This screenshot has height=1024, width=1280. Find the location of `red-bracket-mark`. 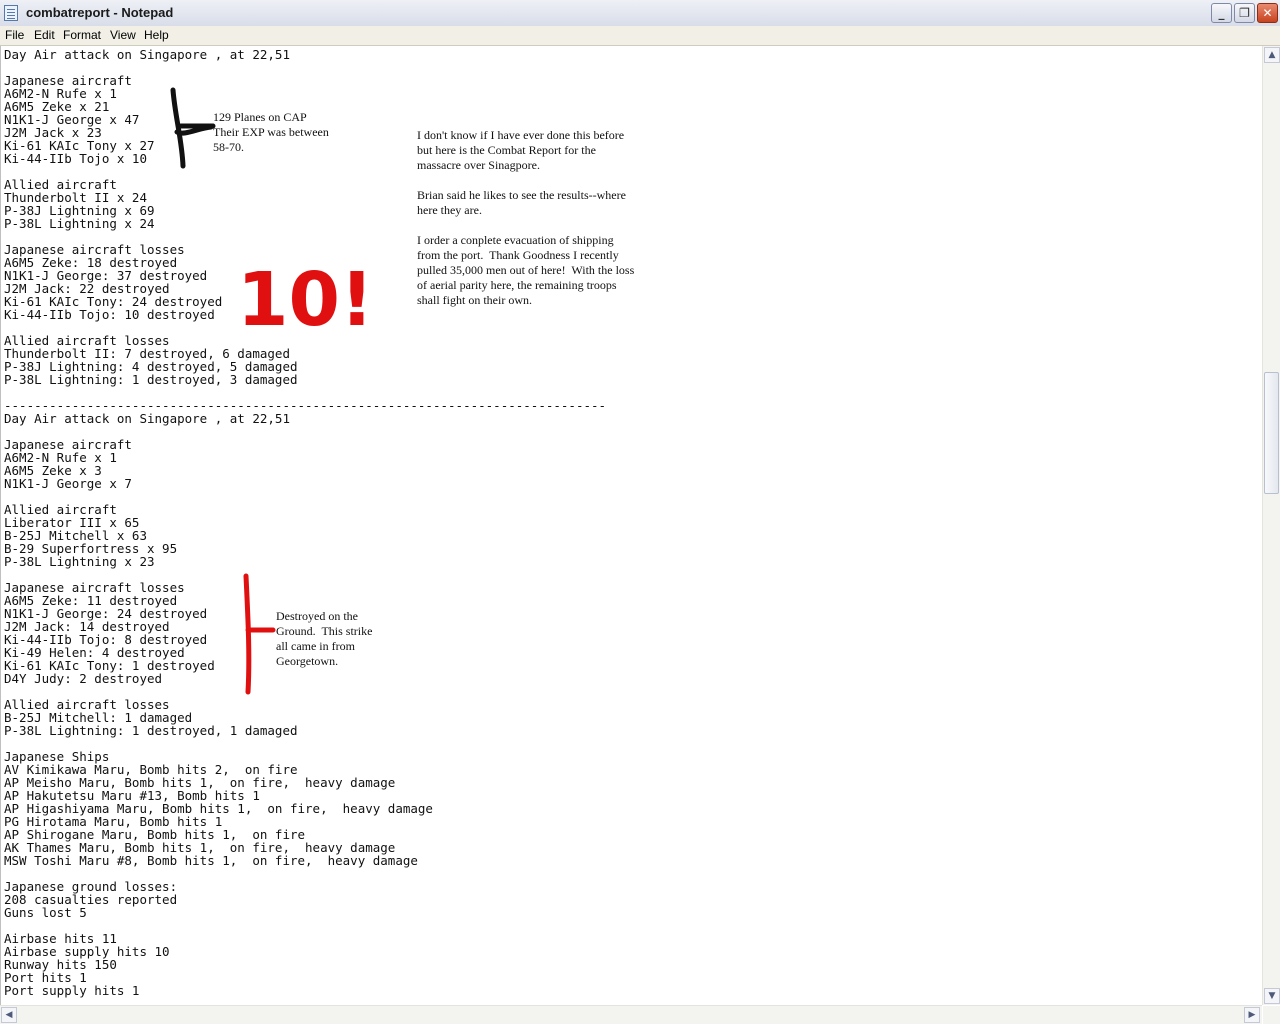

red-bracket-mark is located at coordinates (259, 634).